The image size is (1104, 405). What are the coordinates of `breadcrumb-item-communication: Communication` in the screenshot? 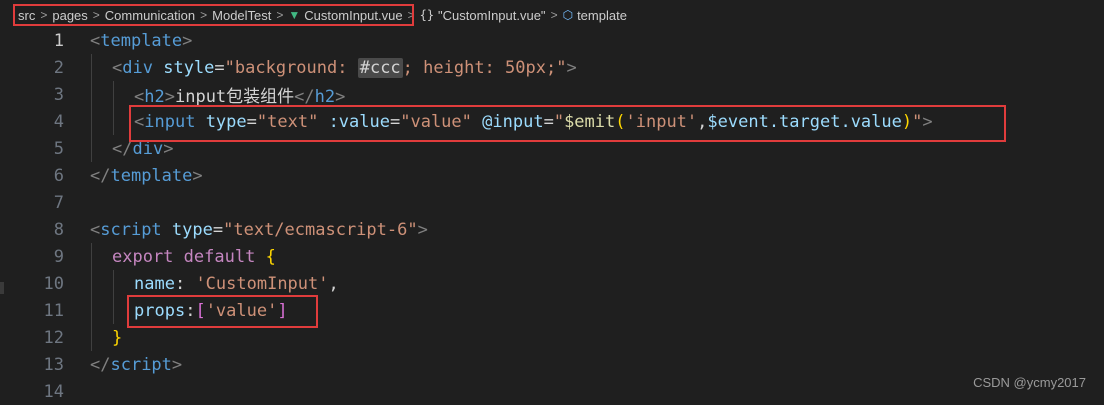 It's located at (150, 15).